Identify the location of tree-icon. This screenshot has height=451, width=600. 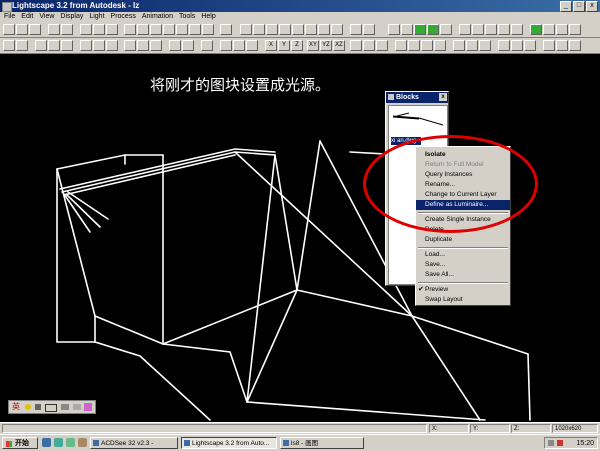
(536, 29).